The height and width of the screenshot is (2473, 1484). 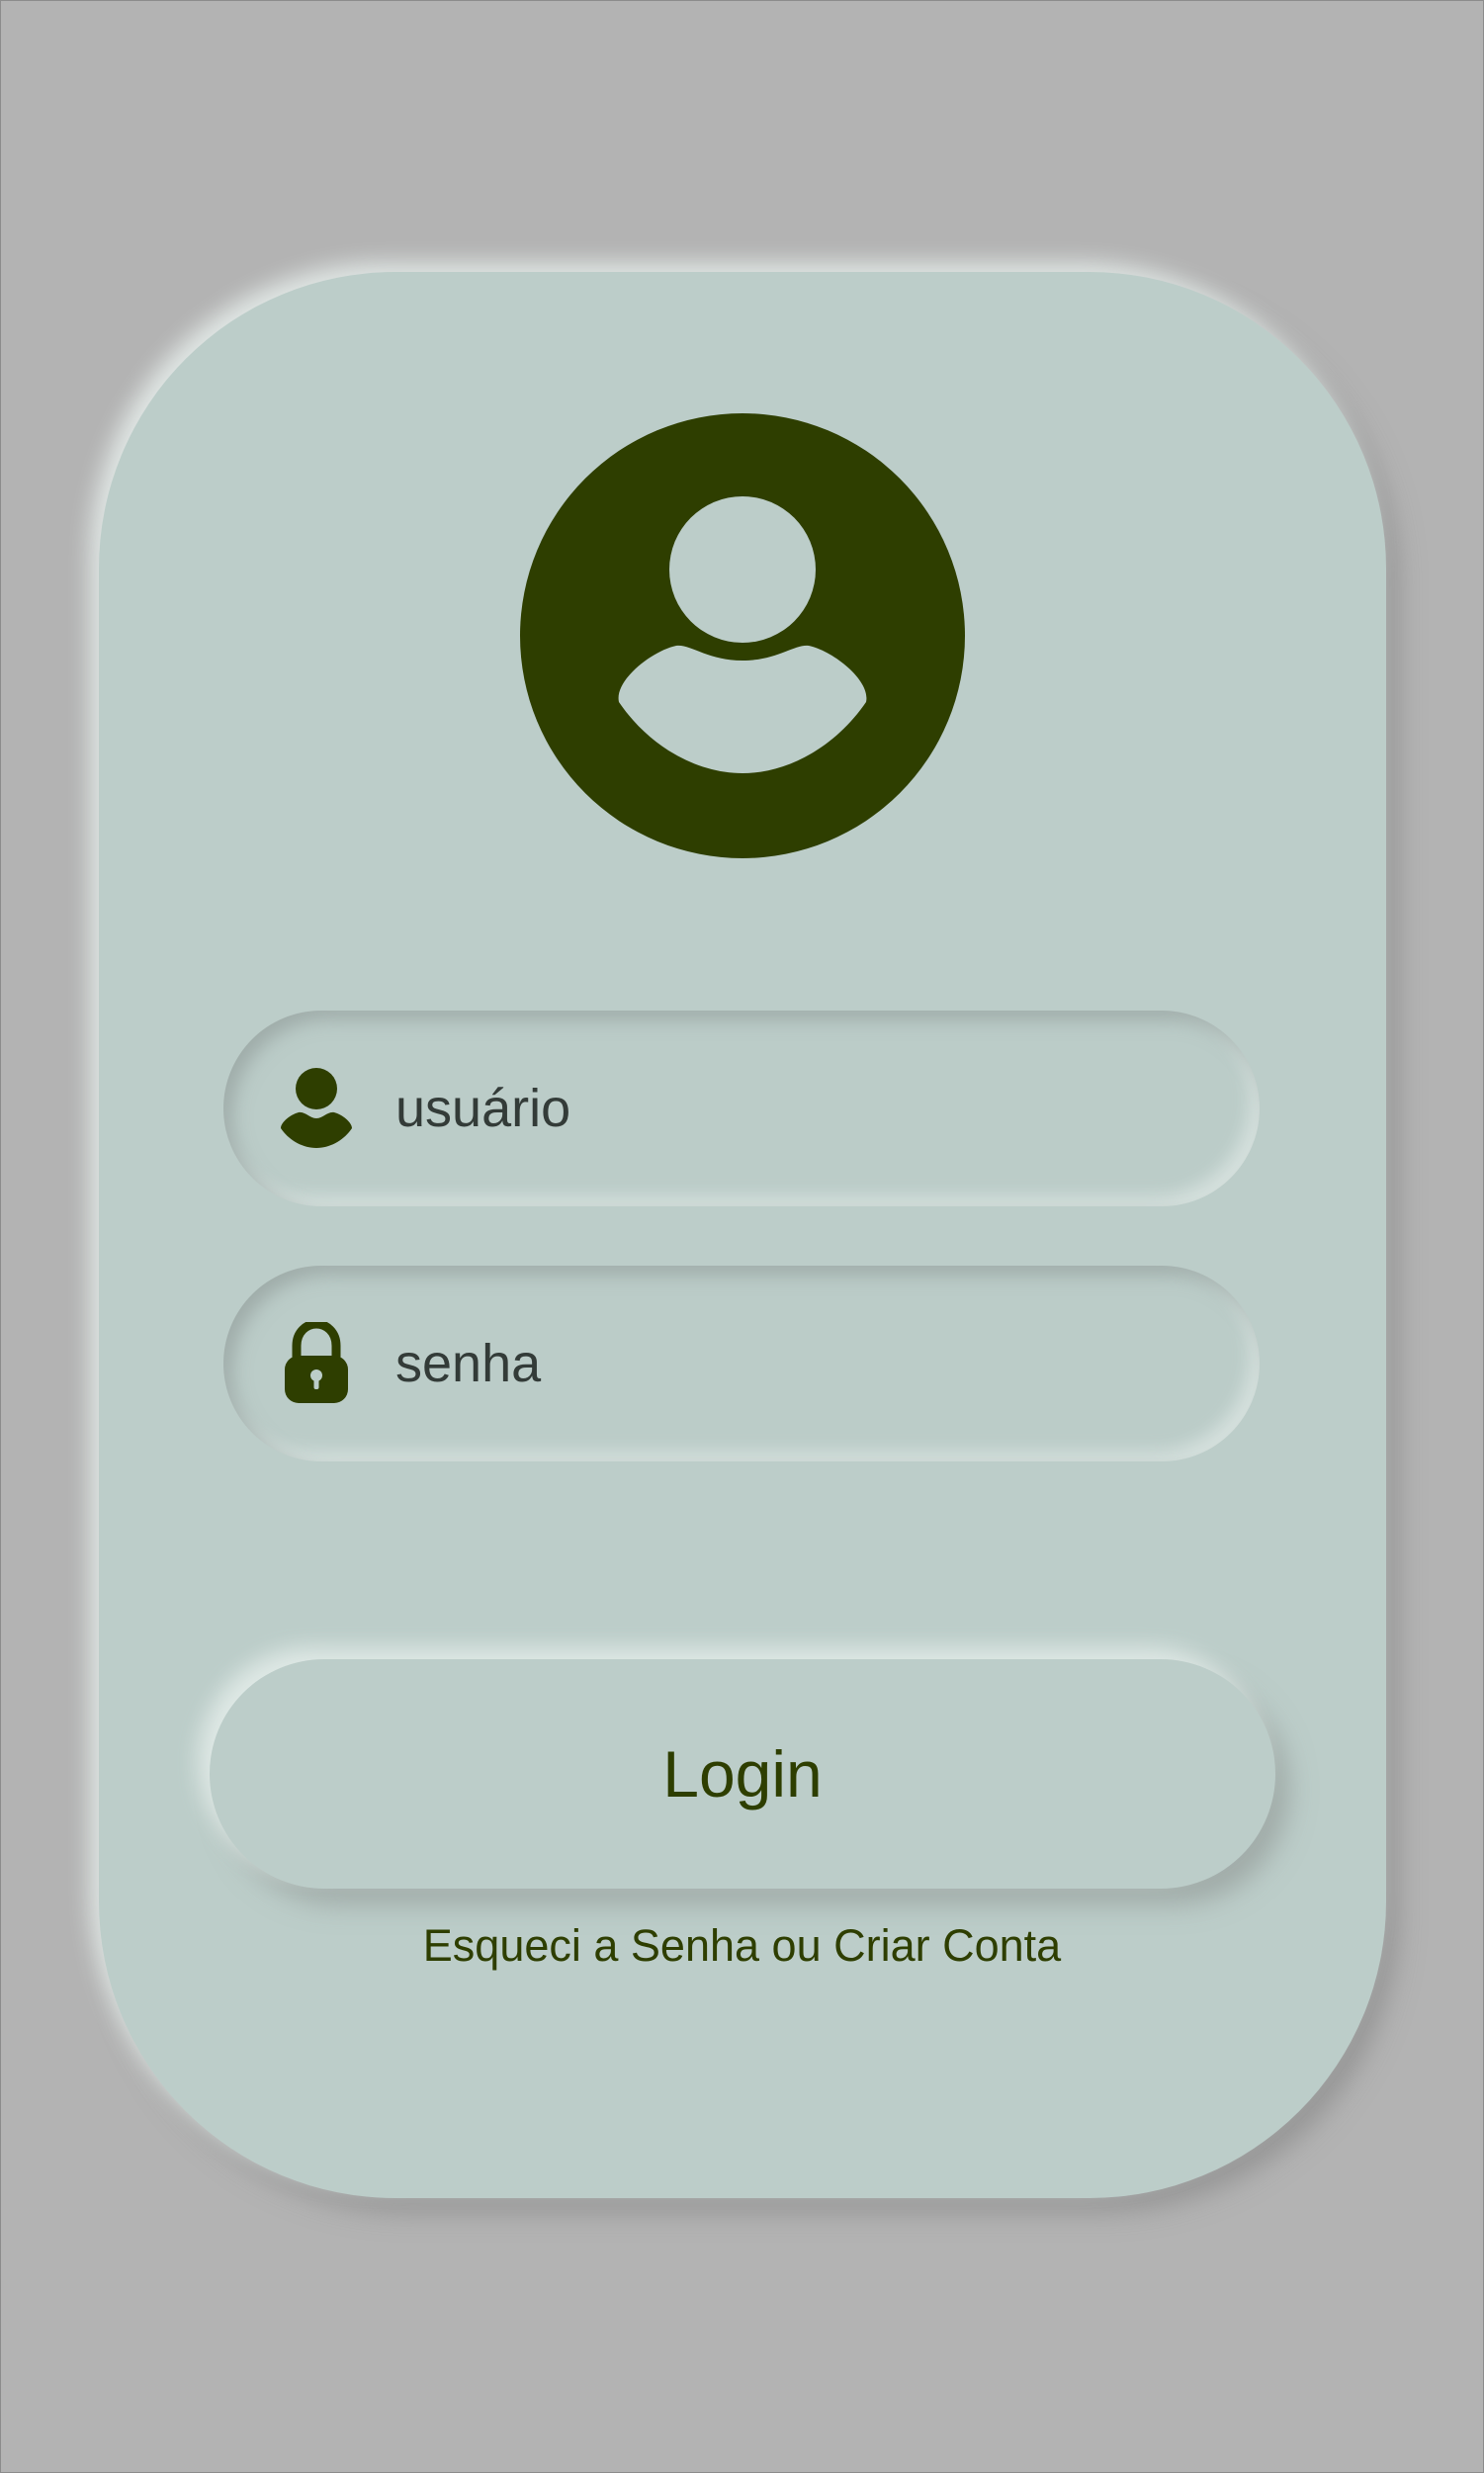 I want to click on account-links: Esqueci a Senha ou Criar Conta, so click(x=742, y=1946).